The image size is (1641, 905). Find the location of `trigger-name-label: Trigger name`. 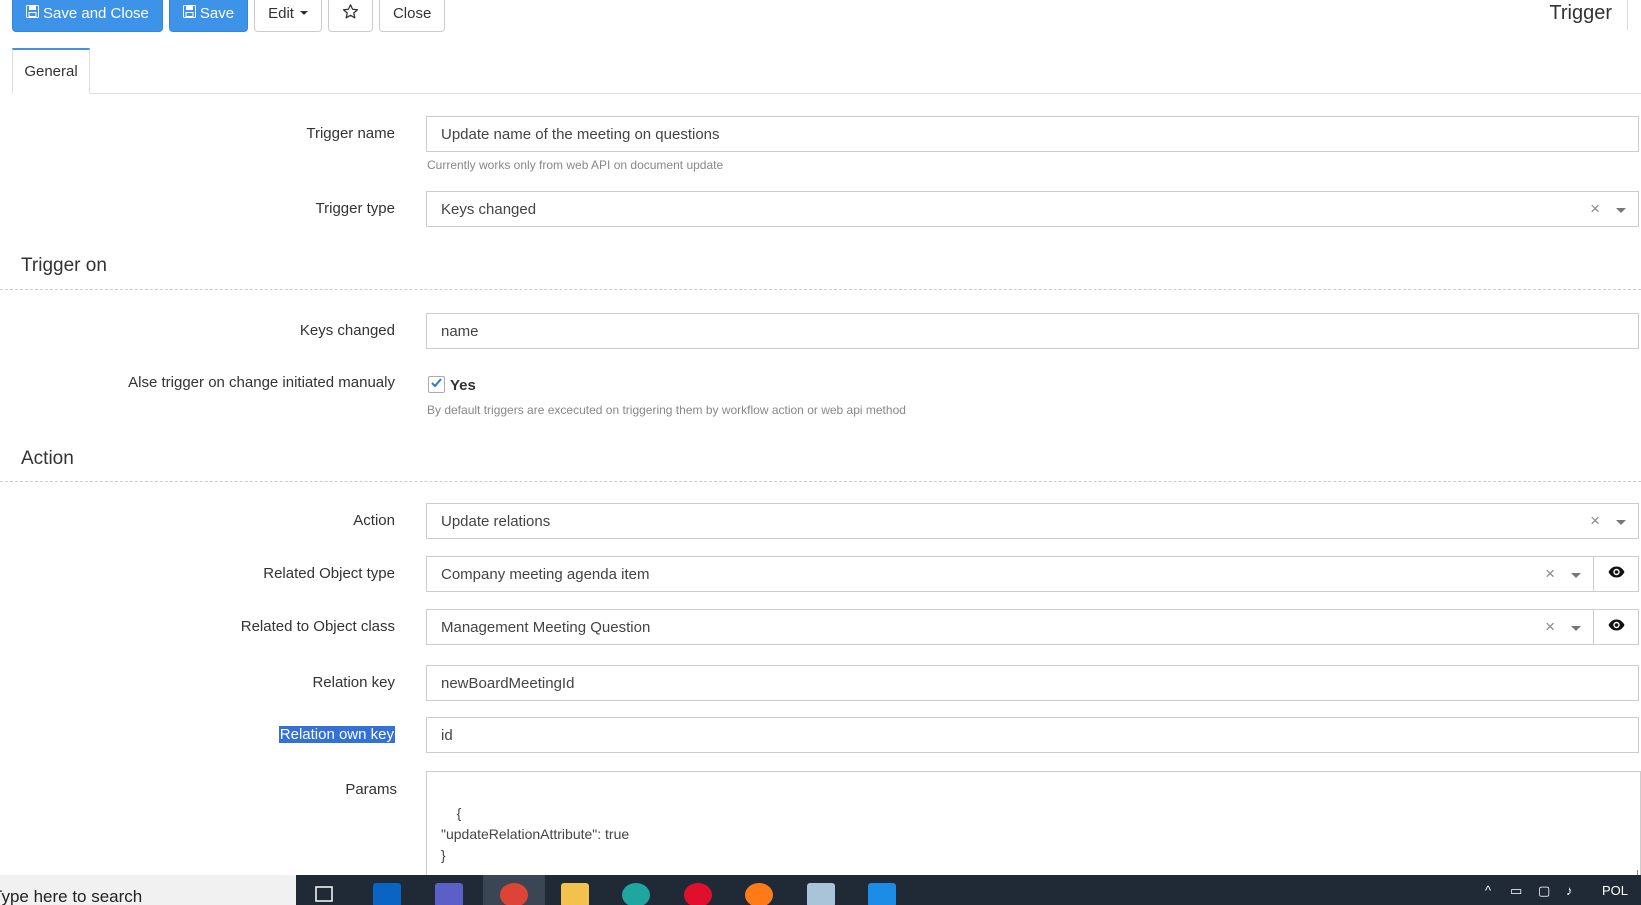

trigger-name-label: Trigger name is located at coordinates (350, 133).